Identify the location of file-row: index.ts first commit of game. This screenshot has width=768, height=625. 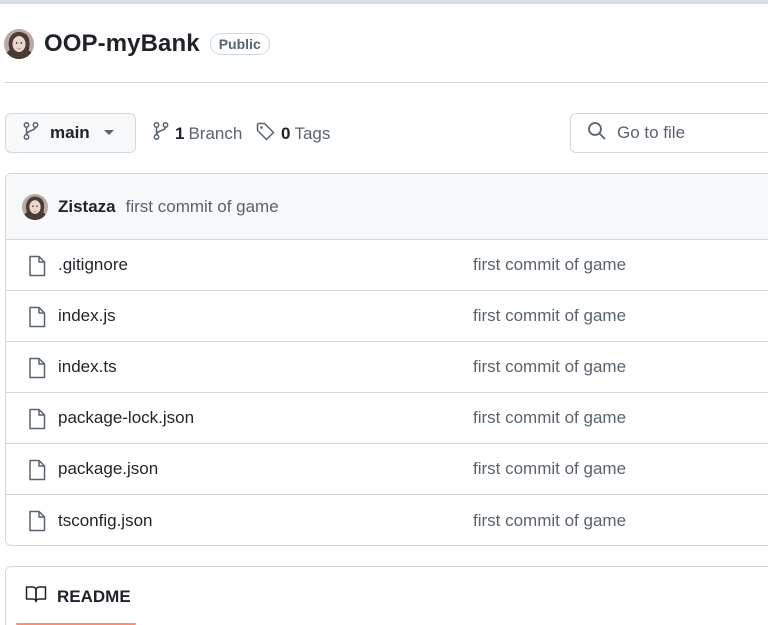
(387, 367).